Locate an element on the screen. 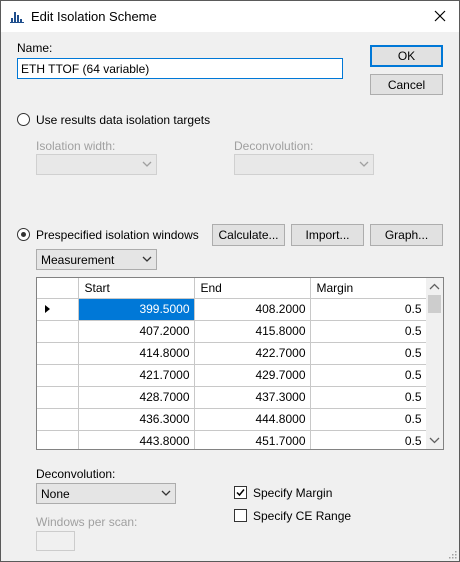  grid-corner-cell is located at coordinates (58, 288).